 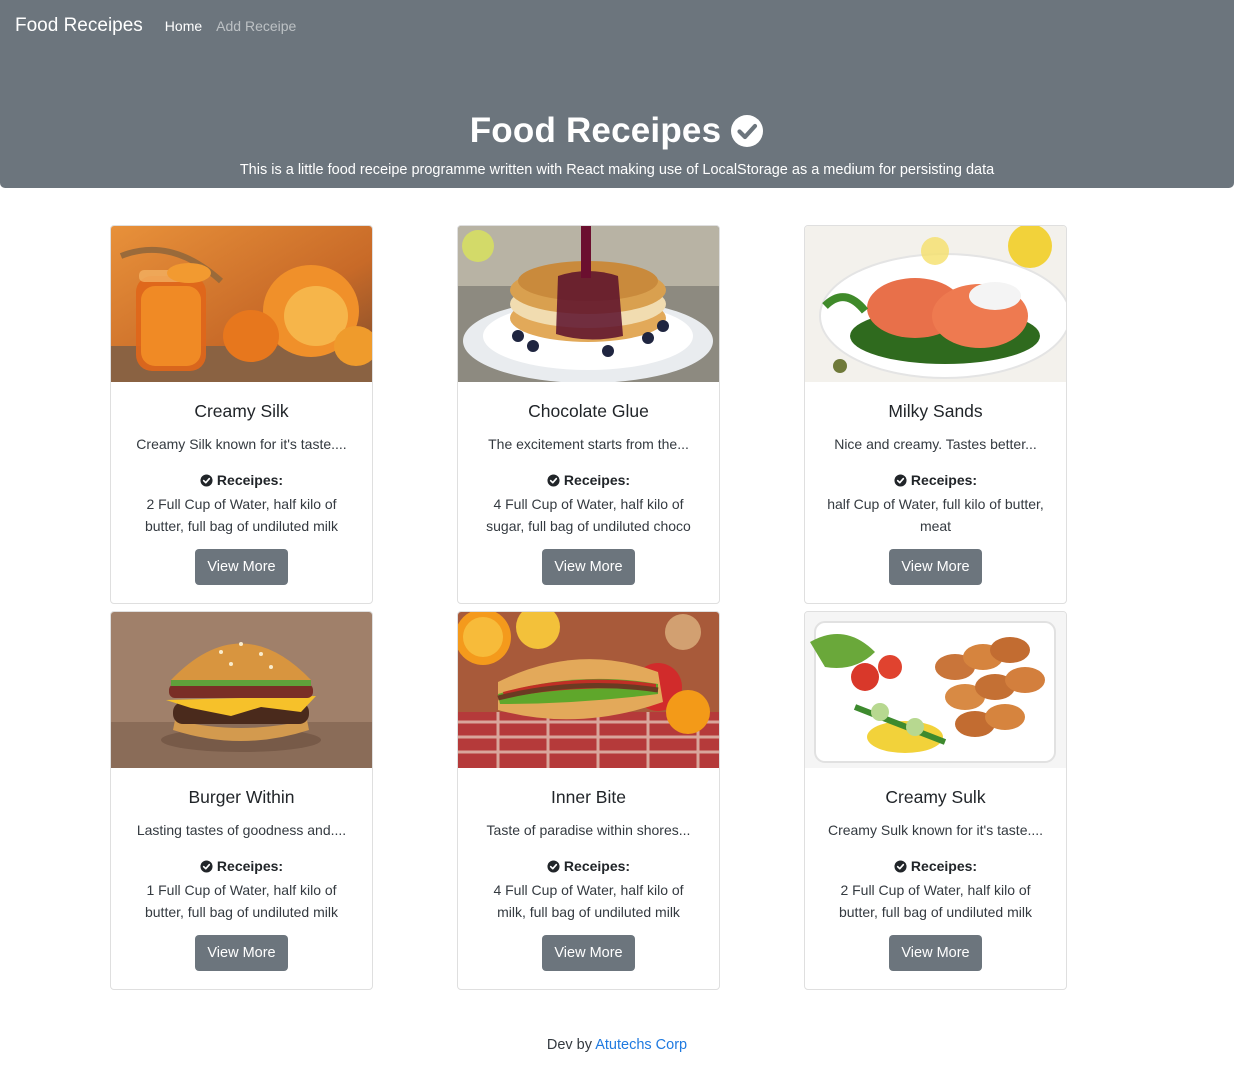 I want to click on card-title: Chocolate Glue, so click(x=588, y=411).